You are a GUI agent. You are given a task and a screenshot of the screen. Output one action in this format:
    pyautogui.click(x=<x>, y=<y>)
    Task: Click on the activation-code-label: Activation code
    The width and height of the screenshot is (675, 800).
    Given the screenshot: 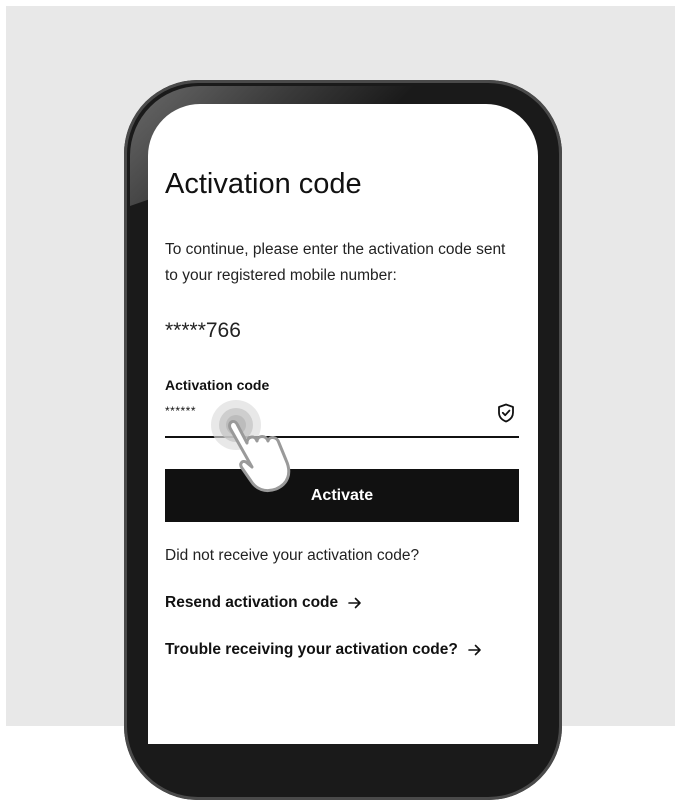 What is the action you would take?
    pyautogui.click(x=217, y=385)
    